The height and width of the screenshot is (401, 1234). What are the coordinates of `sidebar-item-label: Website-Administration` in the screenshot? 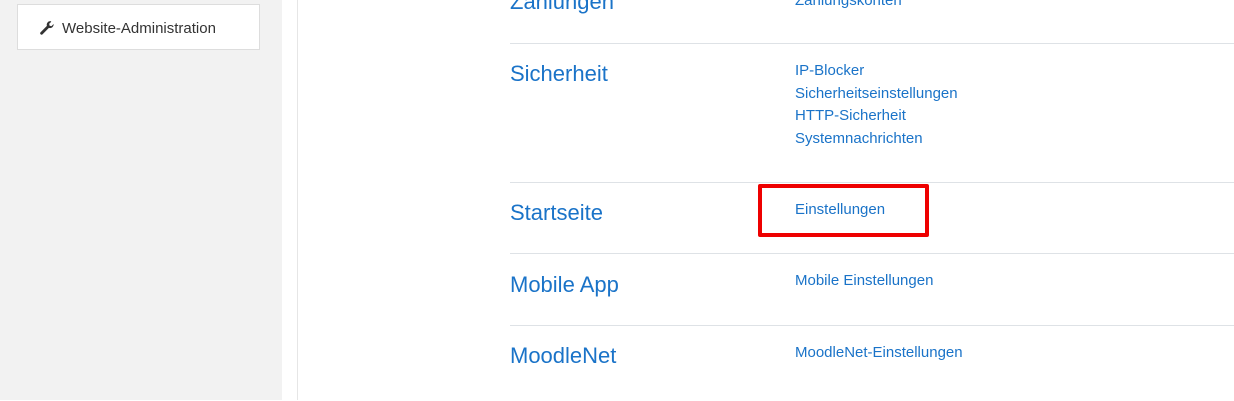 It's located at (139, 28).